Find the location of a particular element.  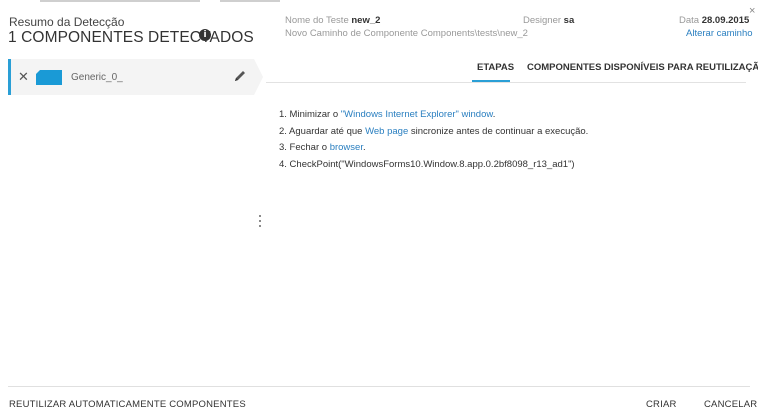

change-path-link: Alterar caminho is located at coordinates (719, 33).